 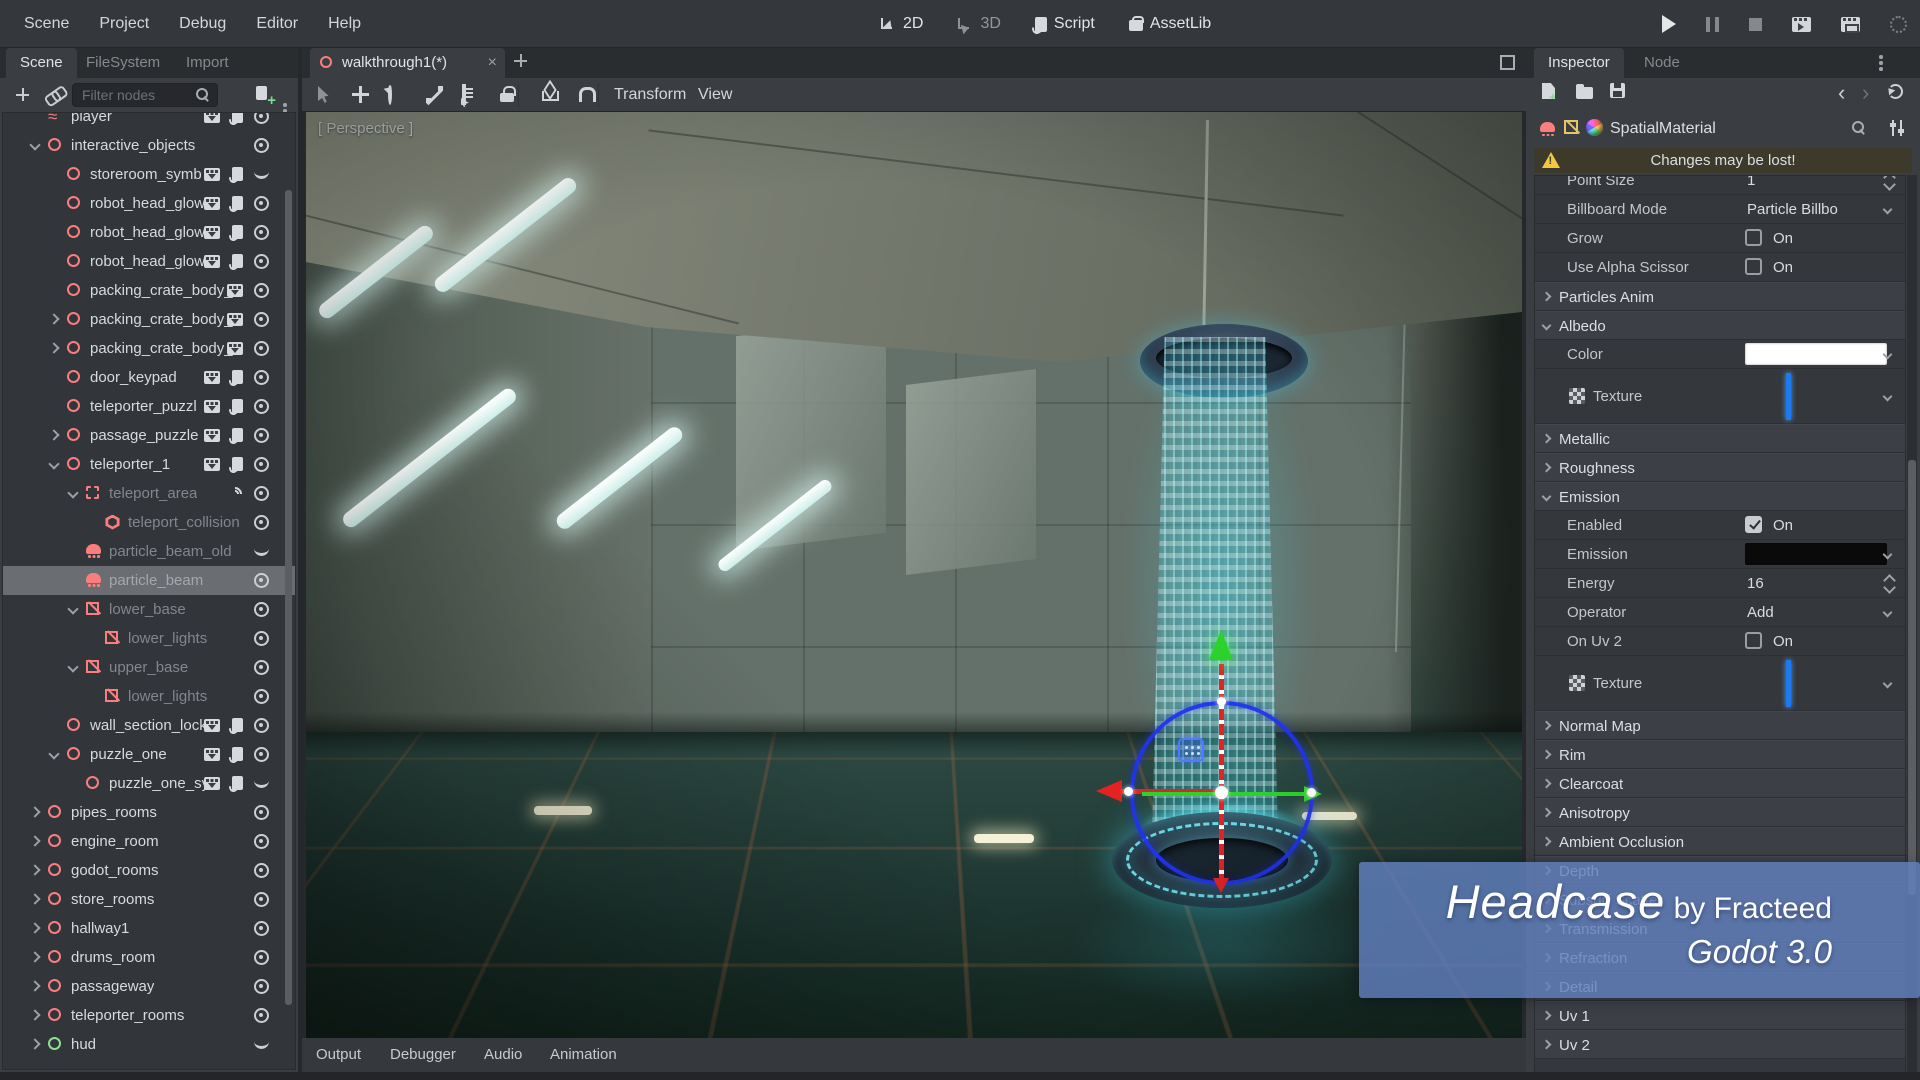 I want to click on bottom-tab-debugger: Debugger, so click(x=423, y=1055).